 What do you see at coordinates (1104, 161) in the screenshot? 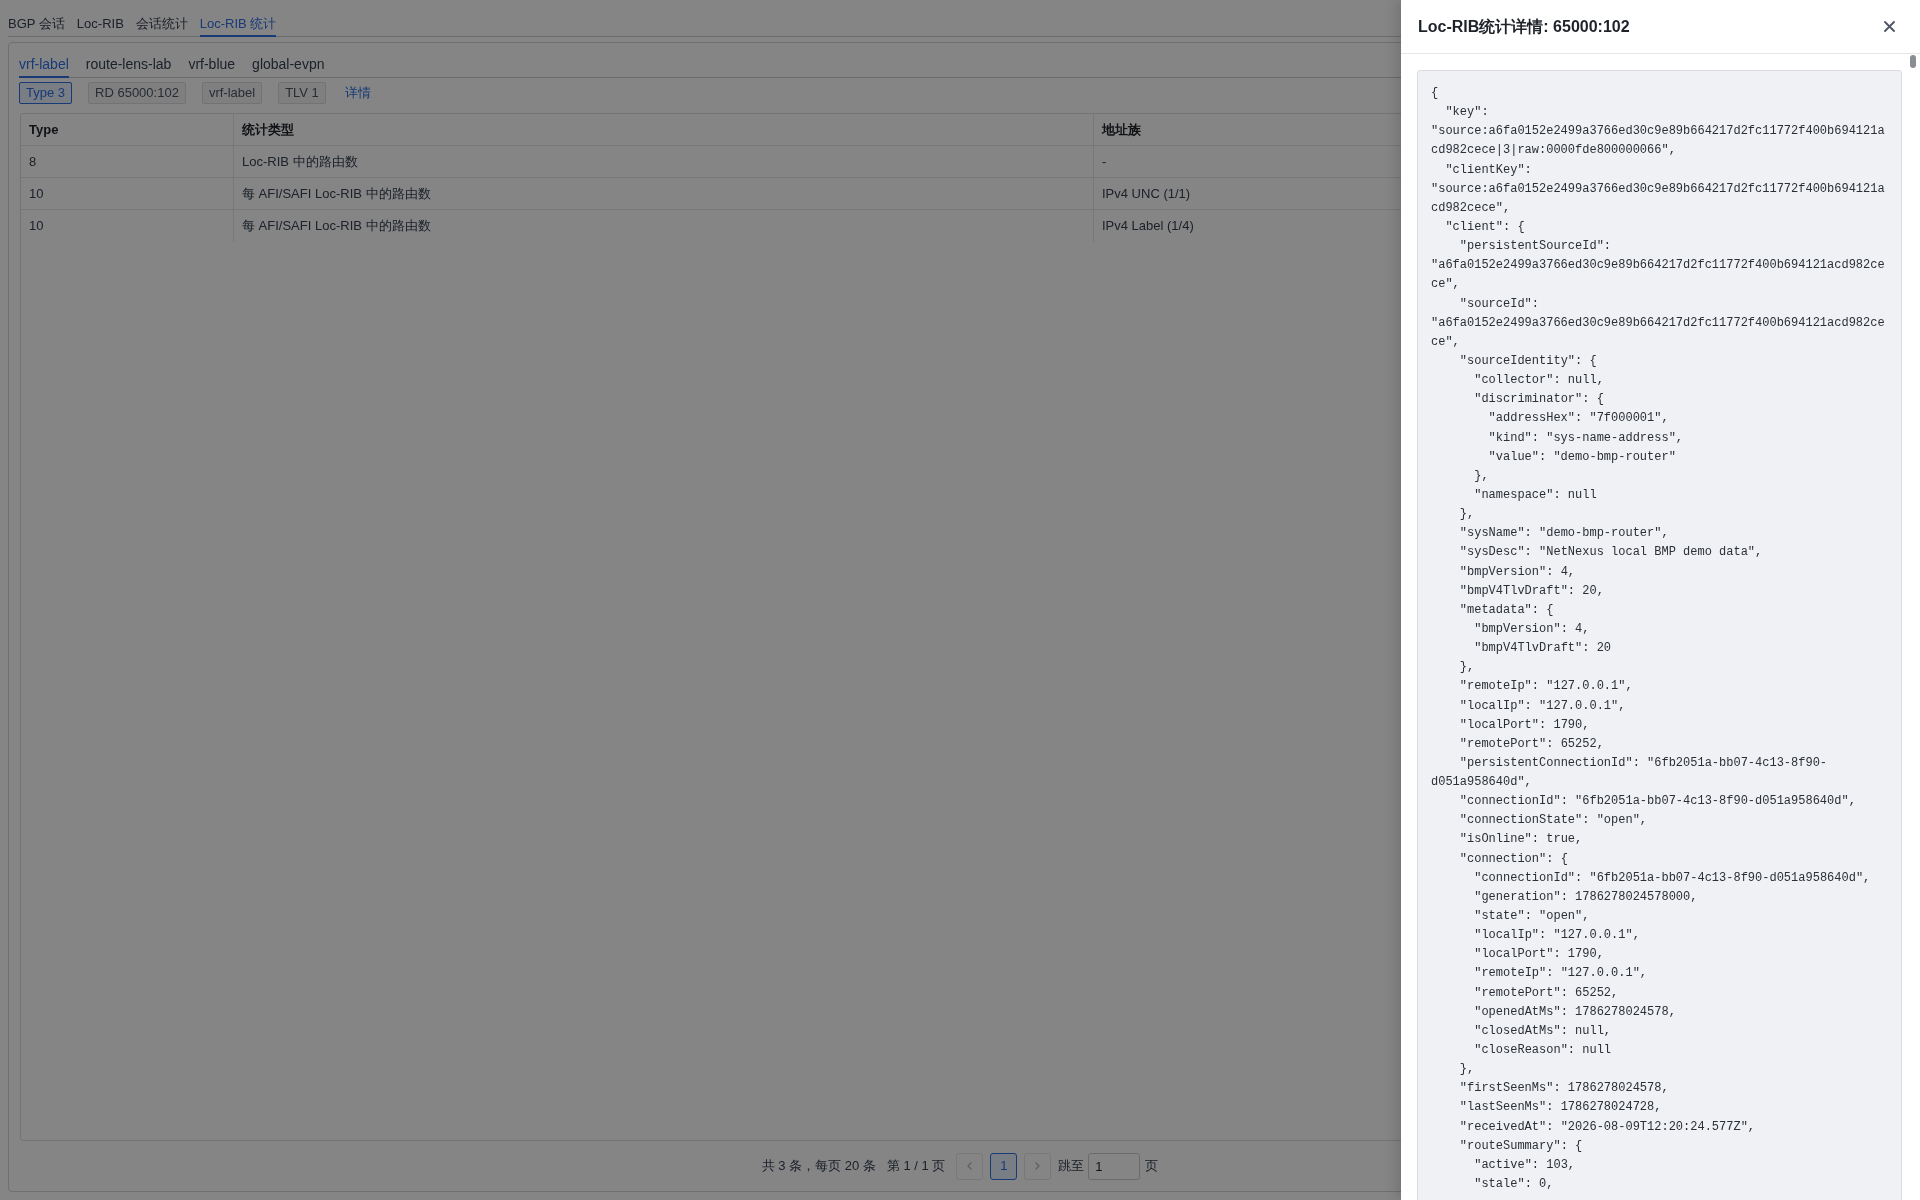
I see `table-cell-text: -` at bounding box center [1104, 161].